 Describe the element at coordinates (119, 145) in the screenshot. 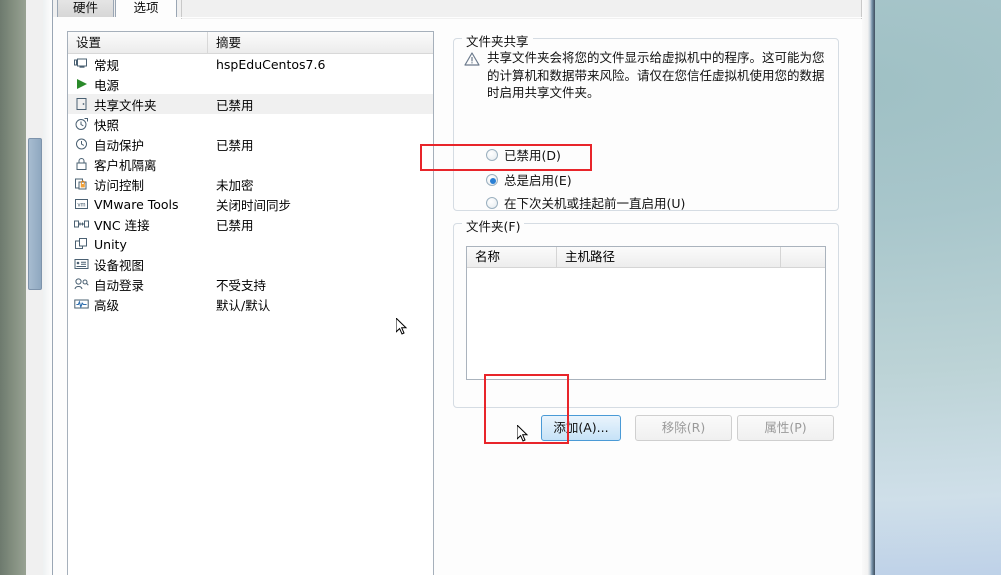

I see `settings-row-label: 自动保护` at that location.